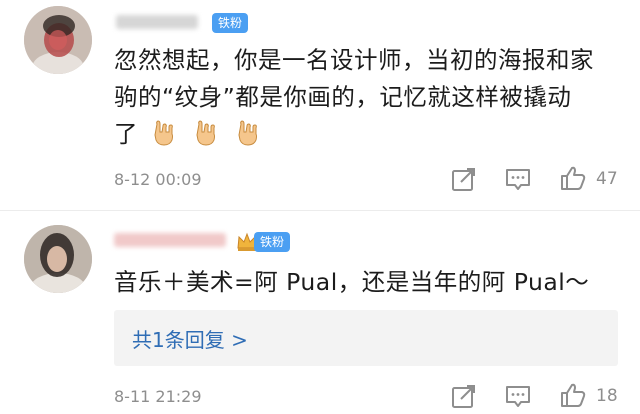 This screenshot has width=640, height=414. What do you see at coordinates (158, 179) in the screenshot?
I see `comment-timestamp: 8-12 00:09` at bounding box center [158, 179].